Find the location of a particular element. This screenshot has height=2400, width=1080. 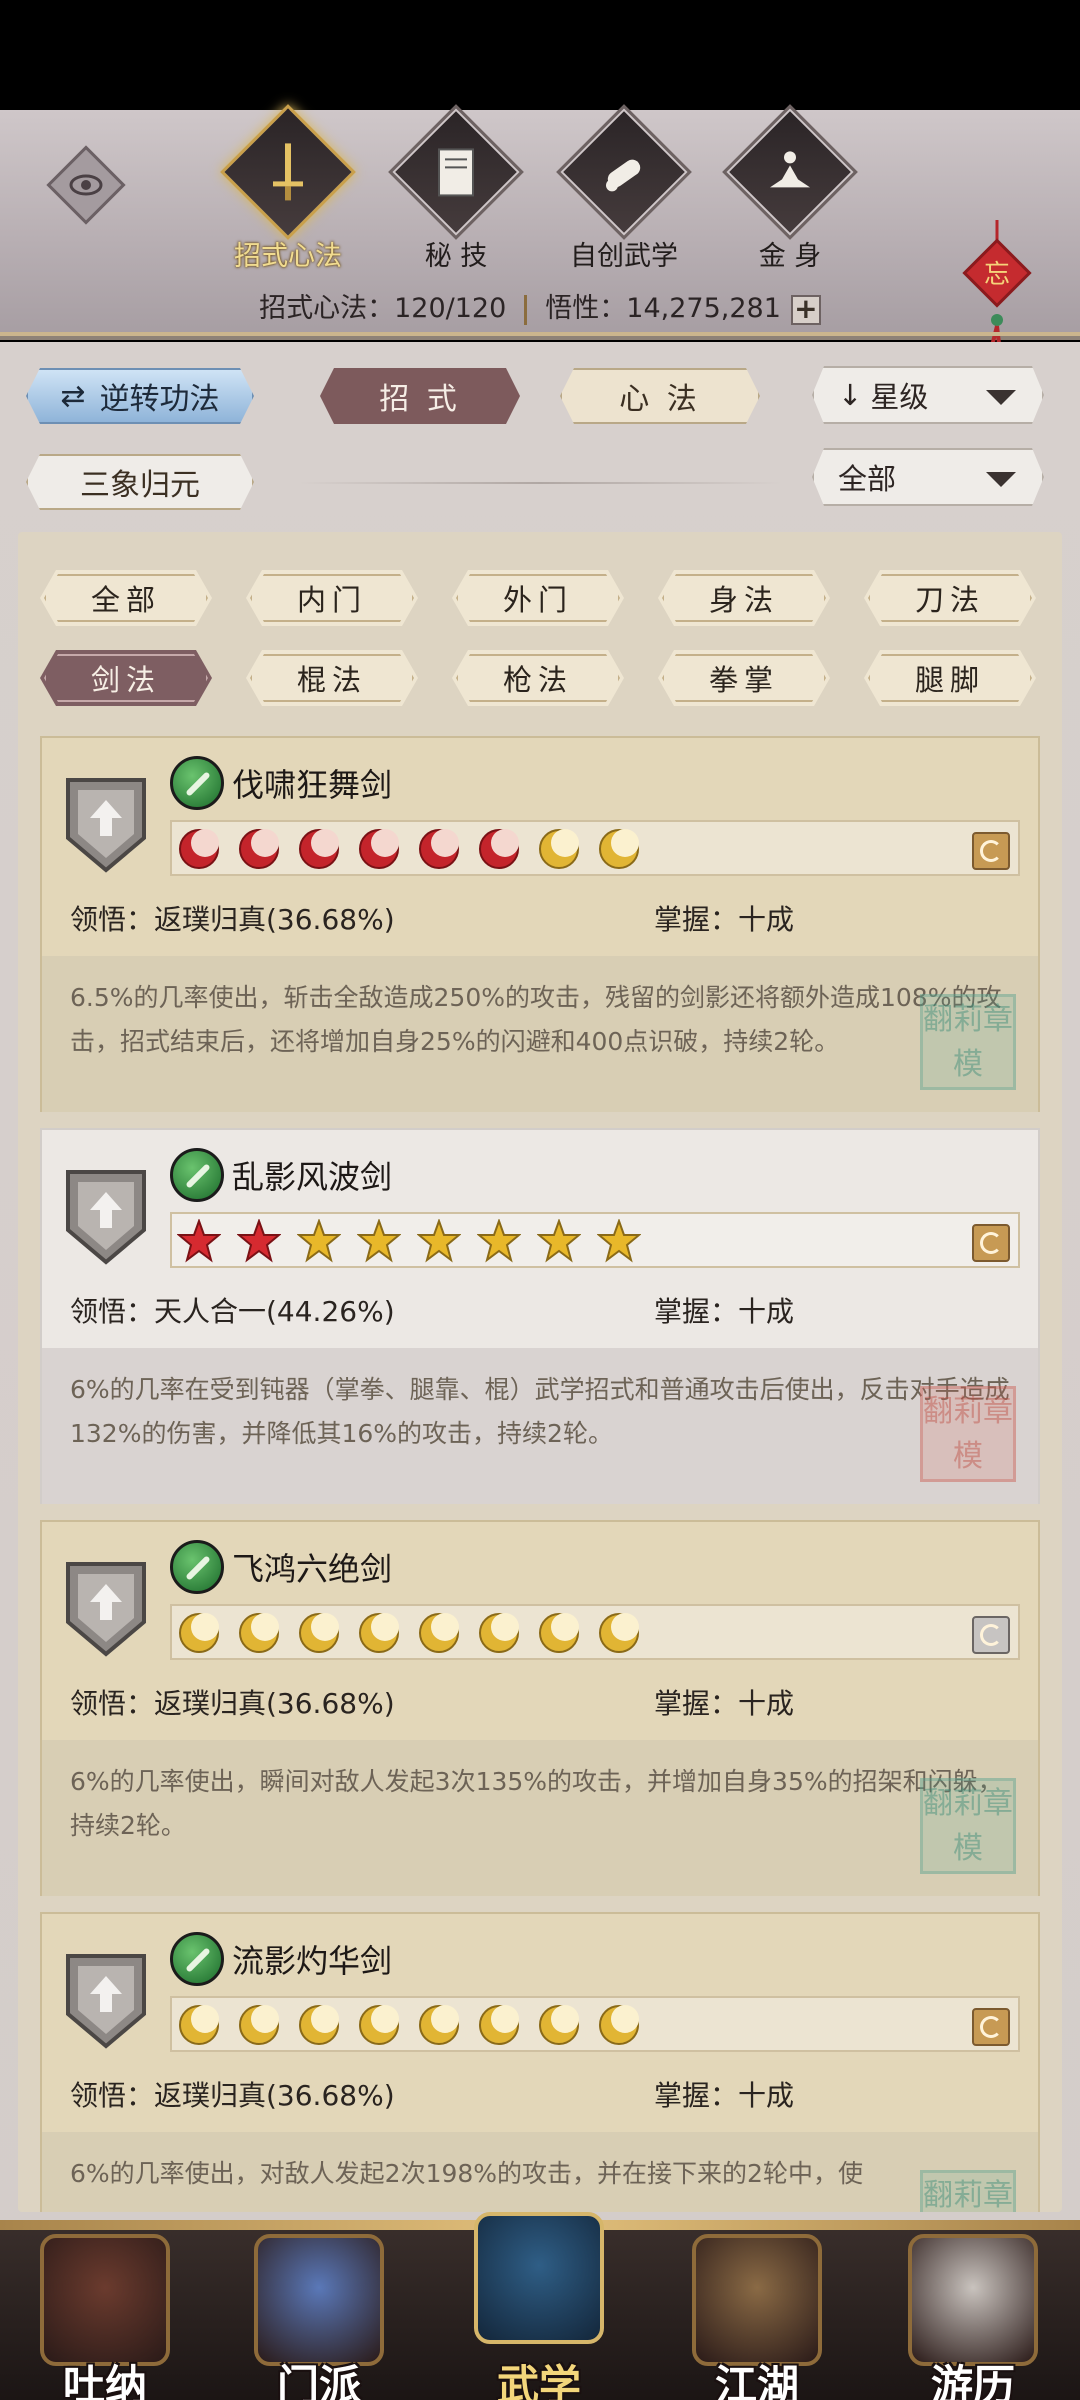

nav-youli: 游历 is located at coordinates (973, 2317).